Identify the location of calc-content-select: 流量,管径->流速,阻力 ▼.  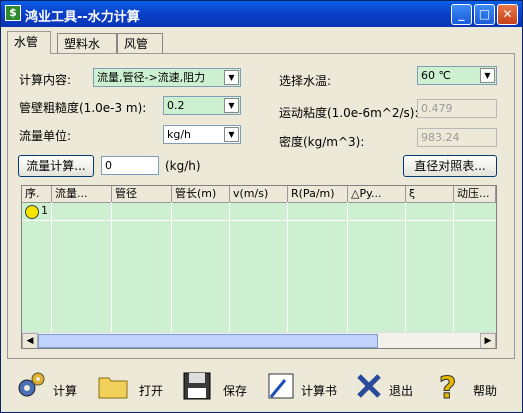
(167, 77).